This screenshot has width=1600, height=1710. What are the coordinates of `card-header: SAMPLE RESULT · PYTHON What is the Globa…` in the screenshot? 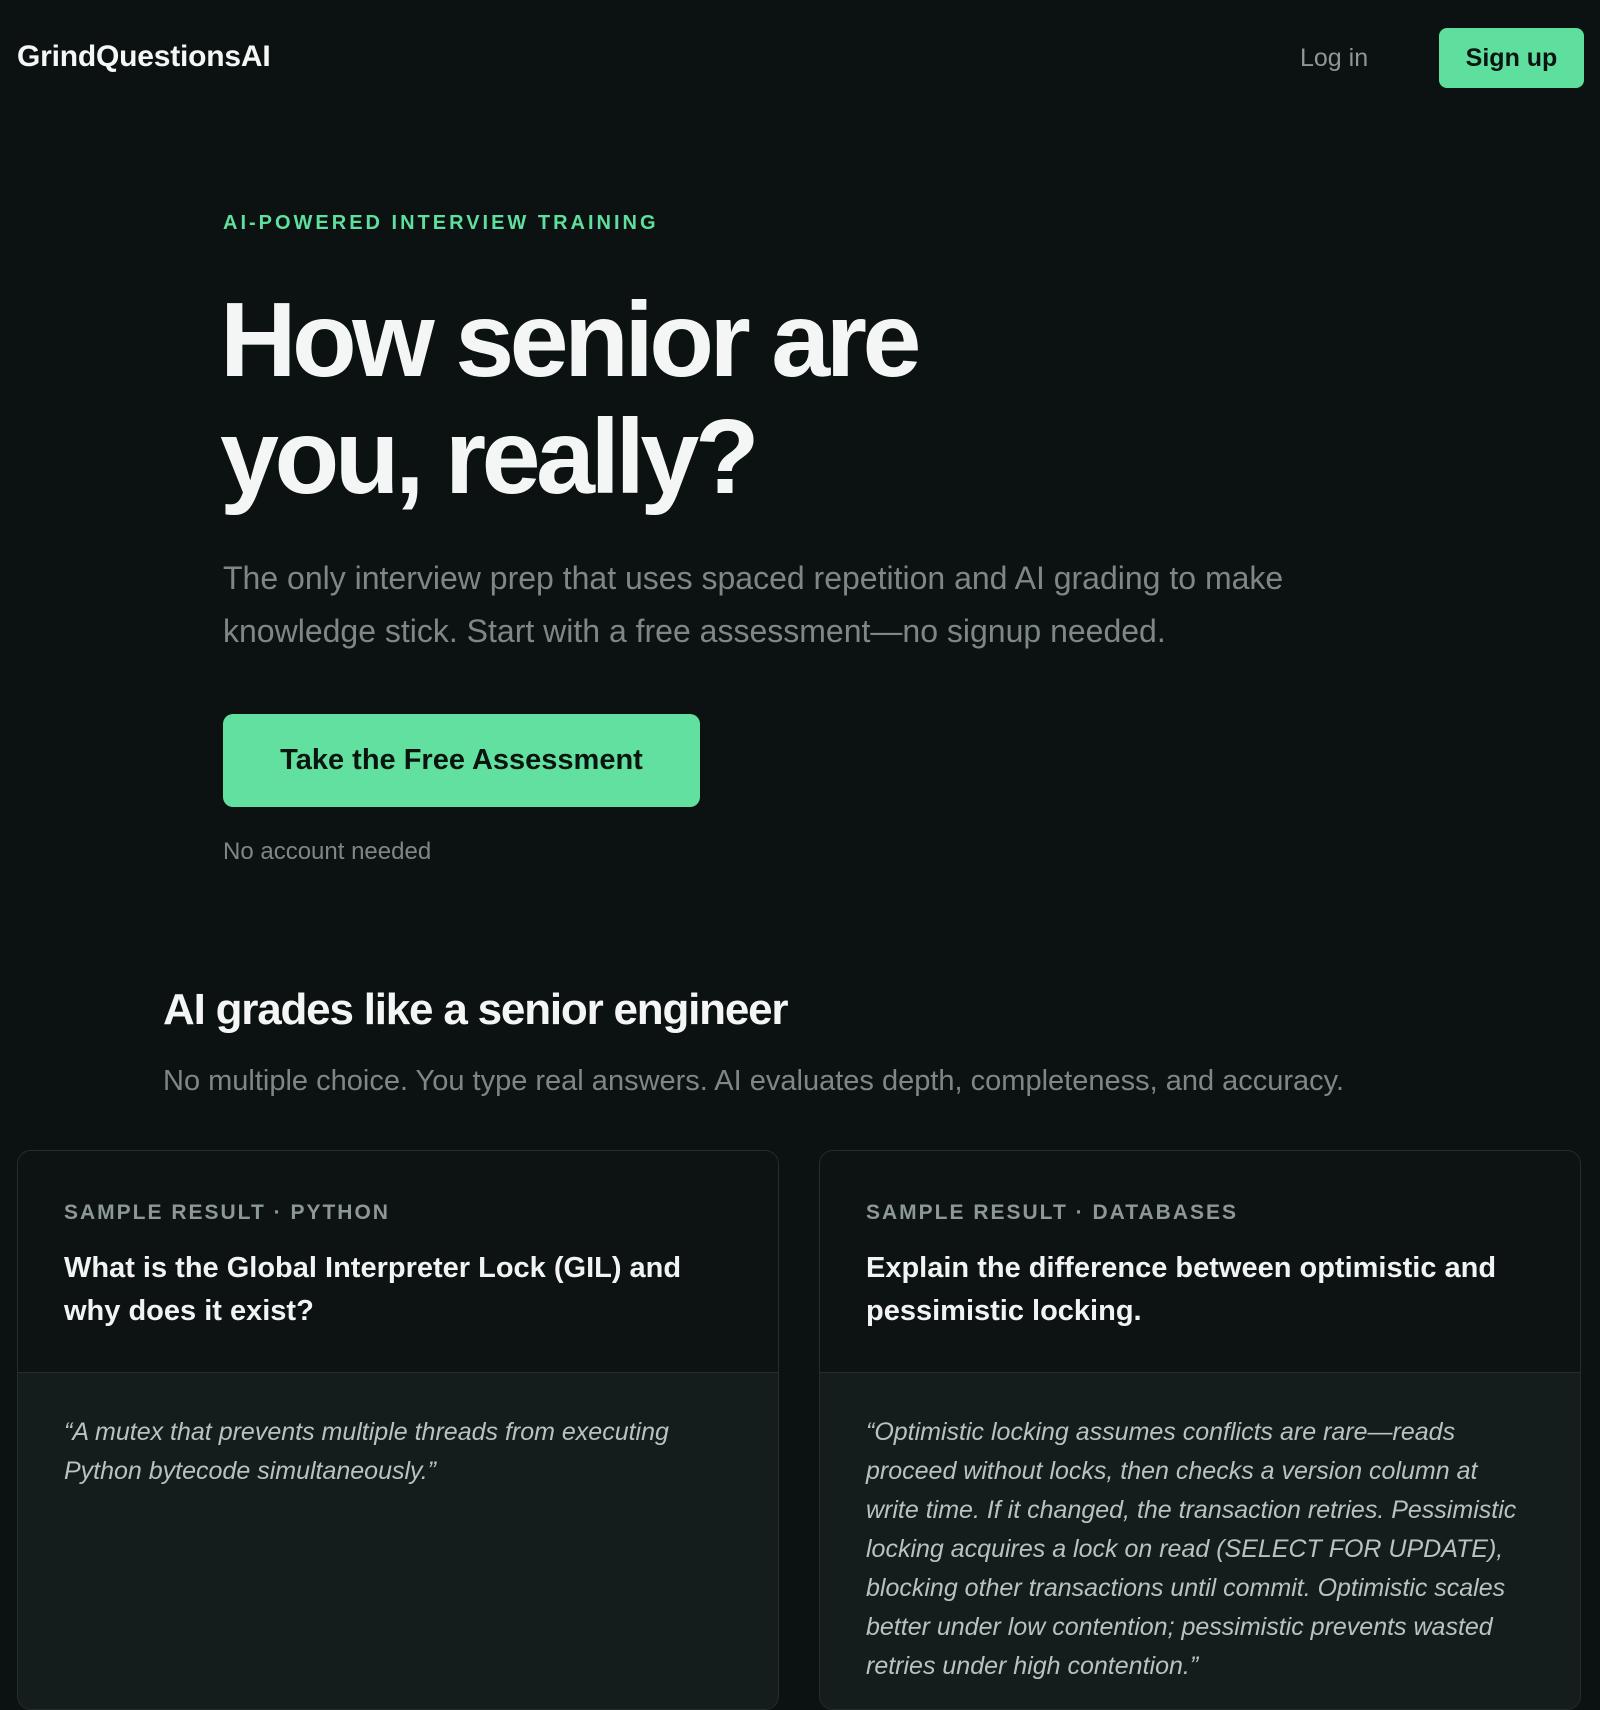 It's located at (398, 1262).